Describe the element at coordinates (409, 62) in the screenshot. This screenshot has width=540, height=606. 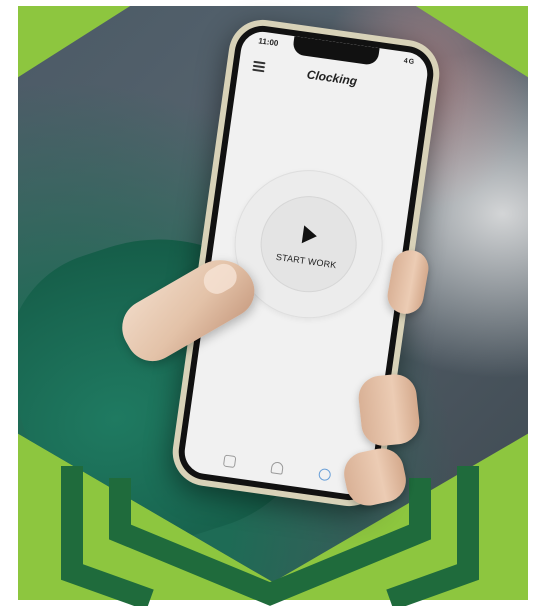
I see `status-signal-icons: 4G` at that location.